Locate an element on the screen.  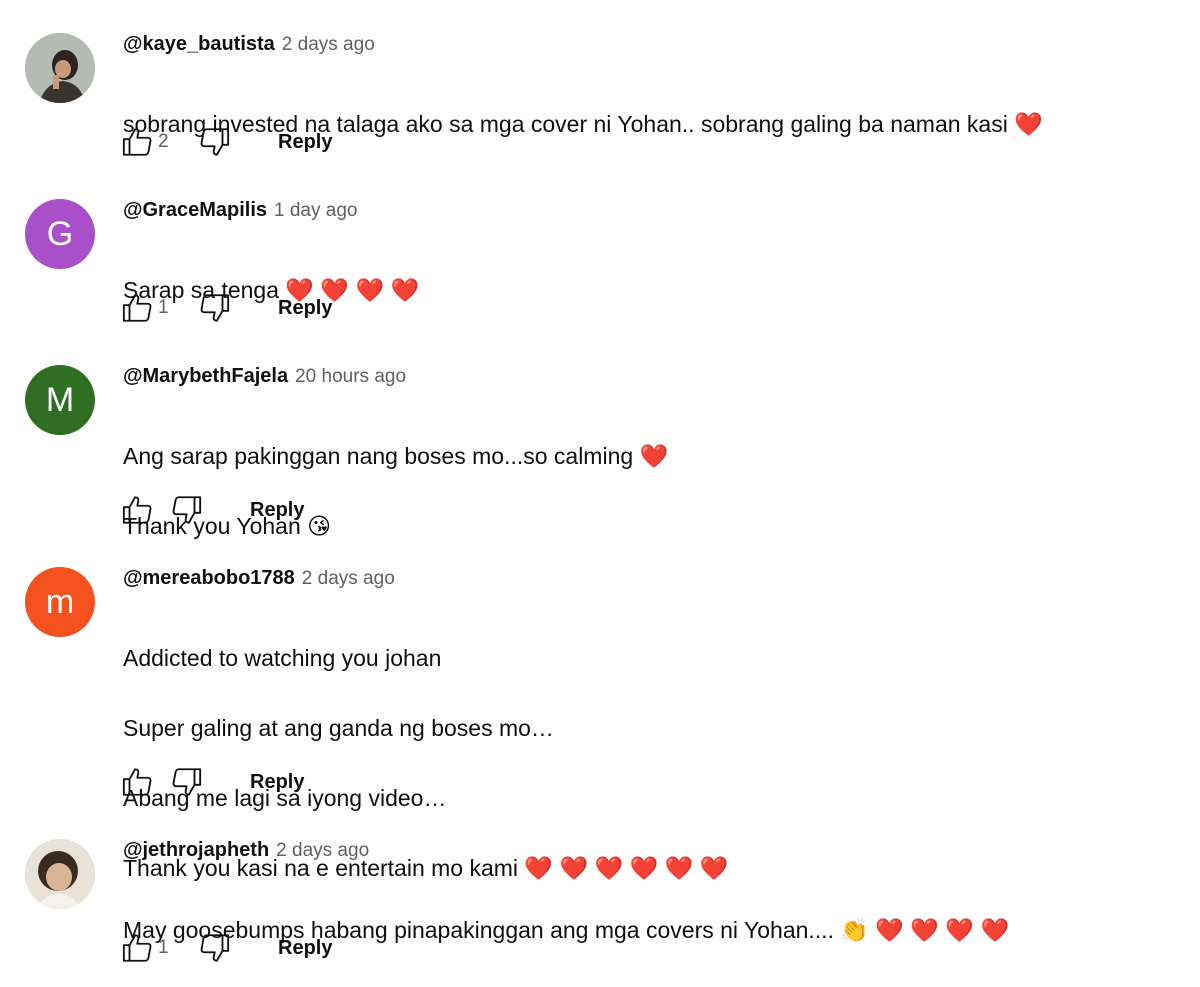
comment-time: 1 day ago is located at coordinates (315, 211).